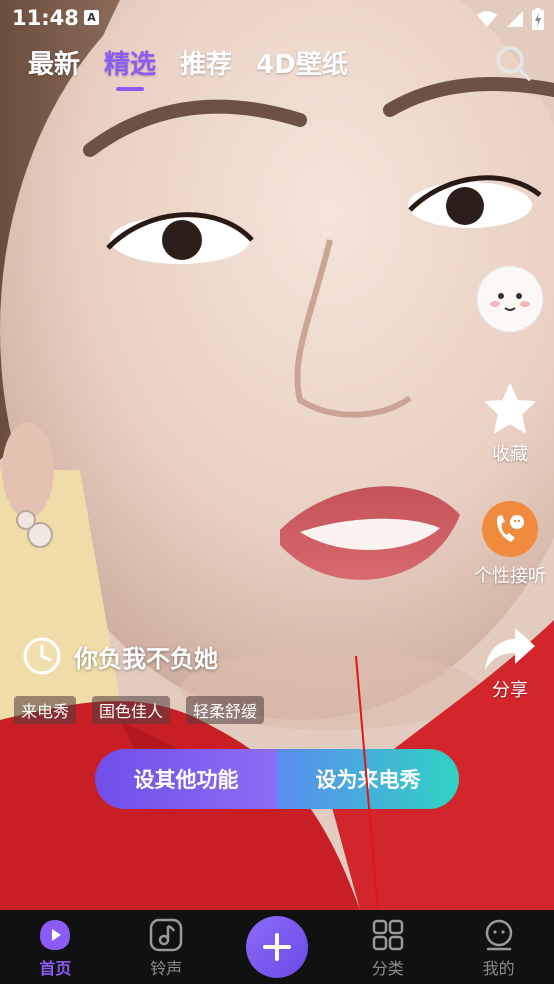 The image size is (554, 984). I want to click on avatar-face-icon, so click(510, 299).